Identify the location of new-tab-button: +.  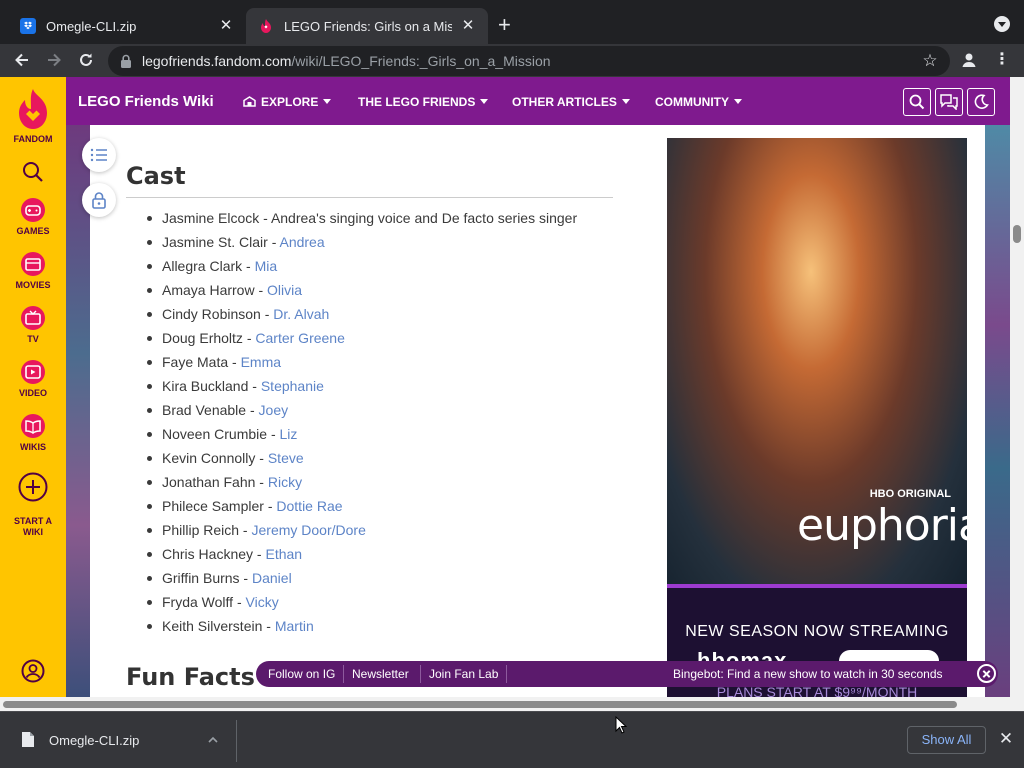
(504, 25).